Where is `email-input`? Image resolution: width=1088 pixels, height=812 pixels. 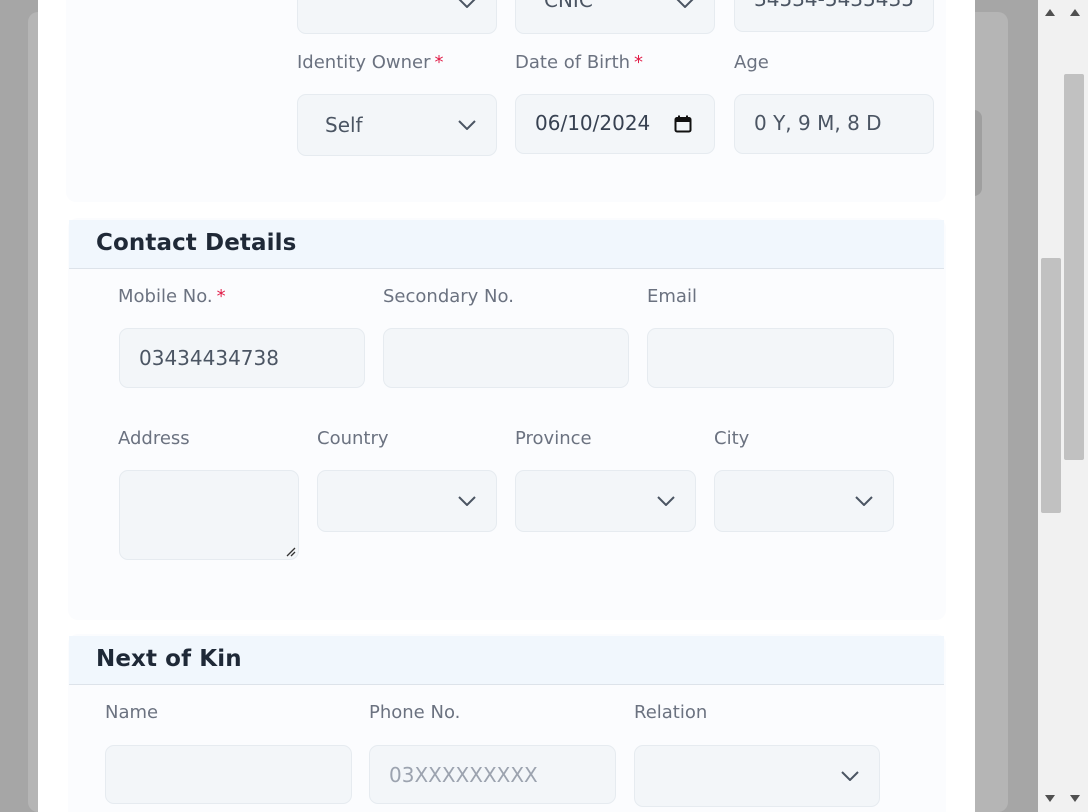 email-input is located at coordinates (770, 358).